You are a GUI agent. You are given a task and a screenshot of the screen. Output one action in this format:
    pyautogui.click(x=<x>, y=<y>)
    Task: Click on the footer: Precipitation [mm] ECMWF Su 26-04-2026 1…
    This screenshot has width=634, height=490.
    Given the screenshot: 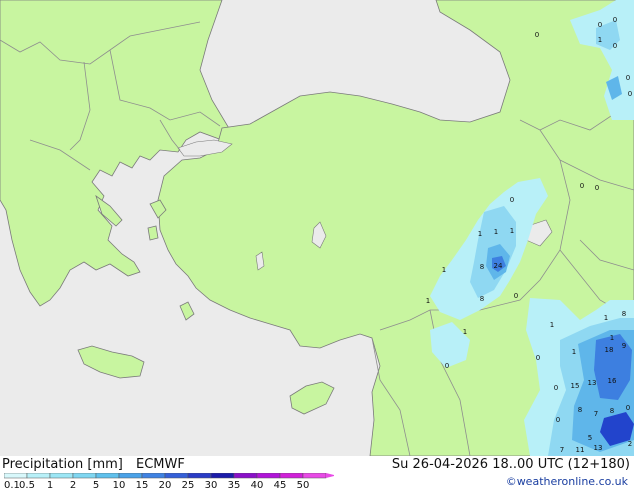 What is the action you would take?
    pyautogui.click(x=317, y=473)
    